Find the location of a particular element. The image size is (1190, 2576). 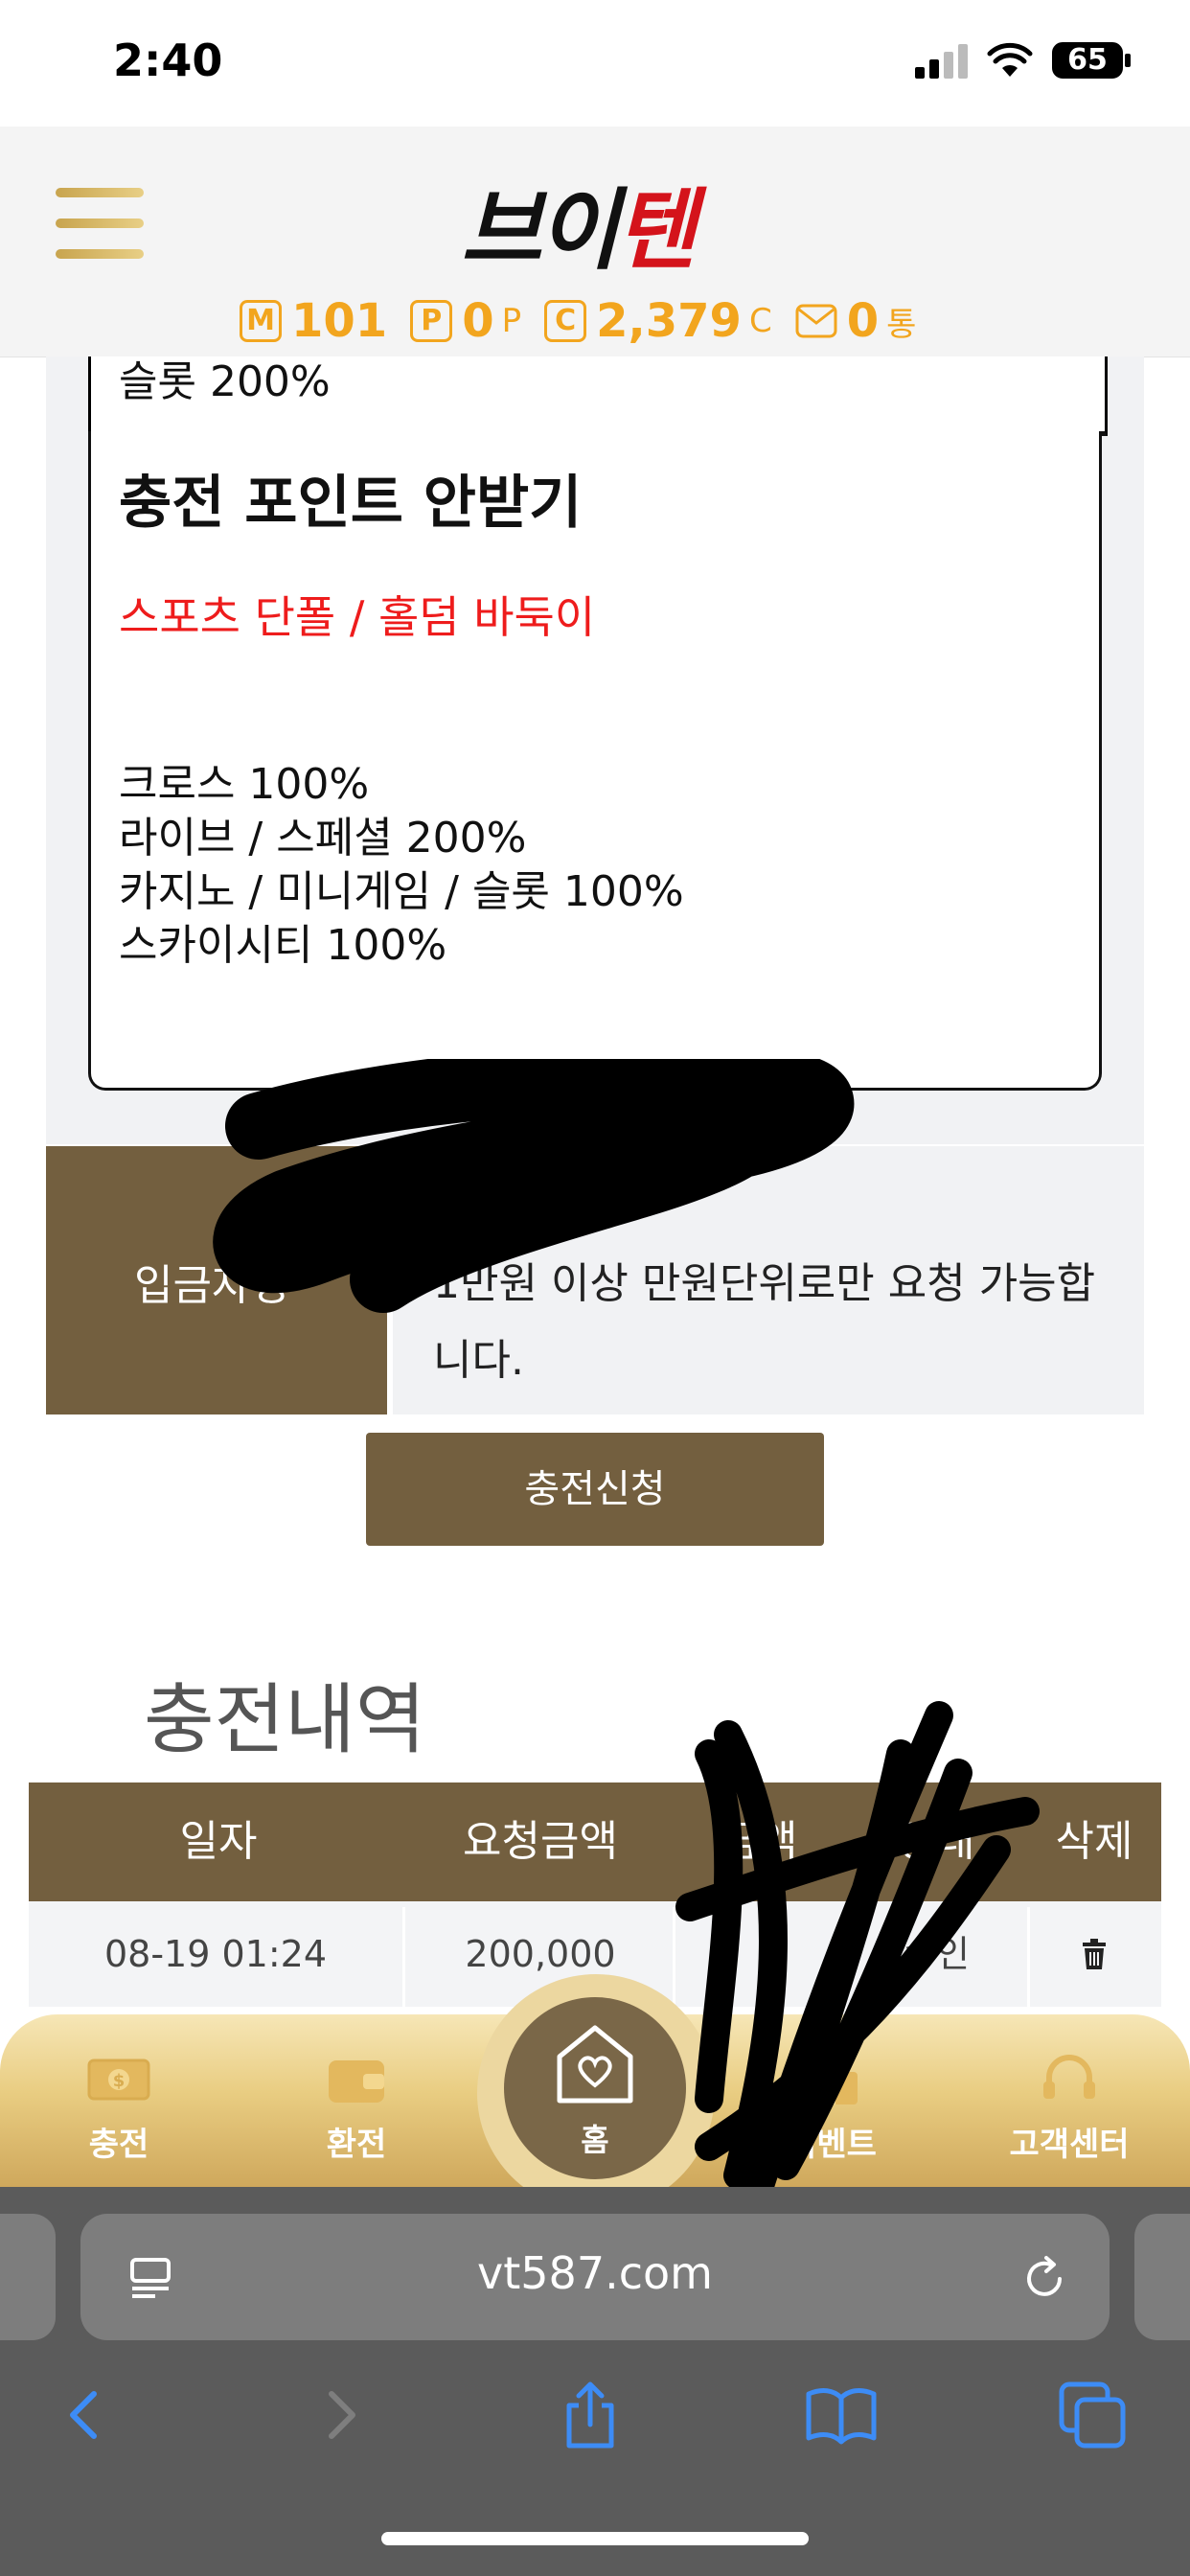

trash-icon is located at coordinates (1095, 1954).